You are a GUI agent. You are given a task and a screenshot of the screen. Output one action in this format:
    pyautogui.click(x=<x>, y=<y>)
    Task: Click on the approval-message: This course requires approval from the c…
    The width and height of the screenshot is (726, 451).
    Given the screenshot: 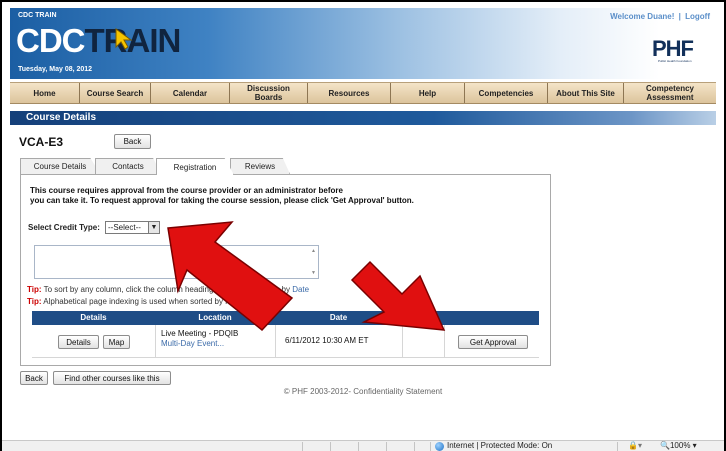 What is the action you would take?
    pyautogui.click(x=240, y=196)
    